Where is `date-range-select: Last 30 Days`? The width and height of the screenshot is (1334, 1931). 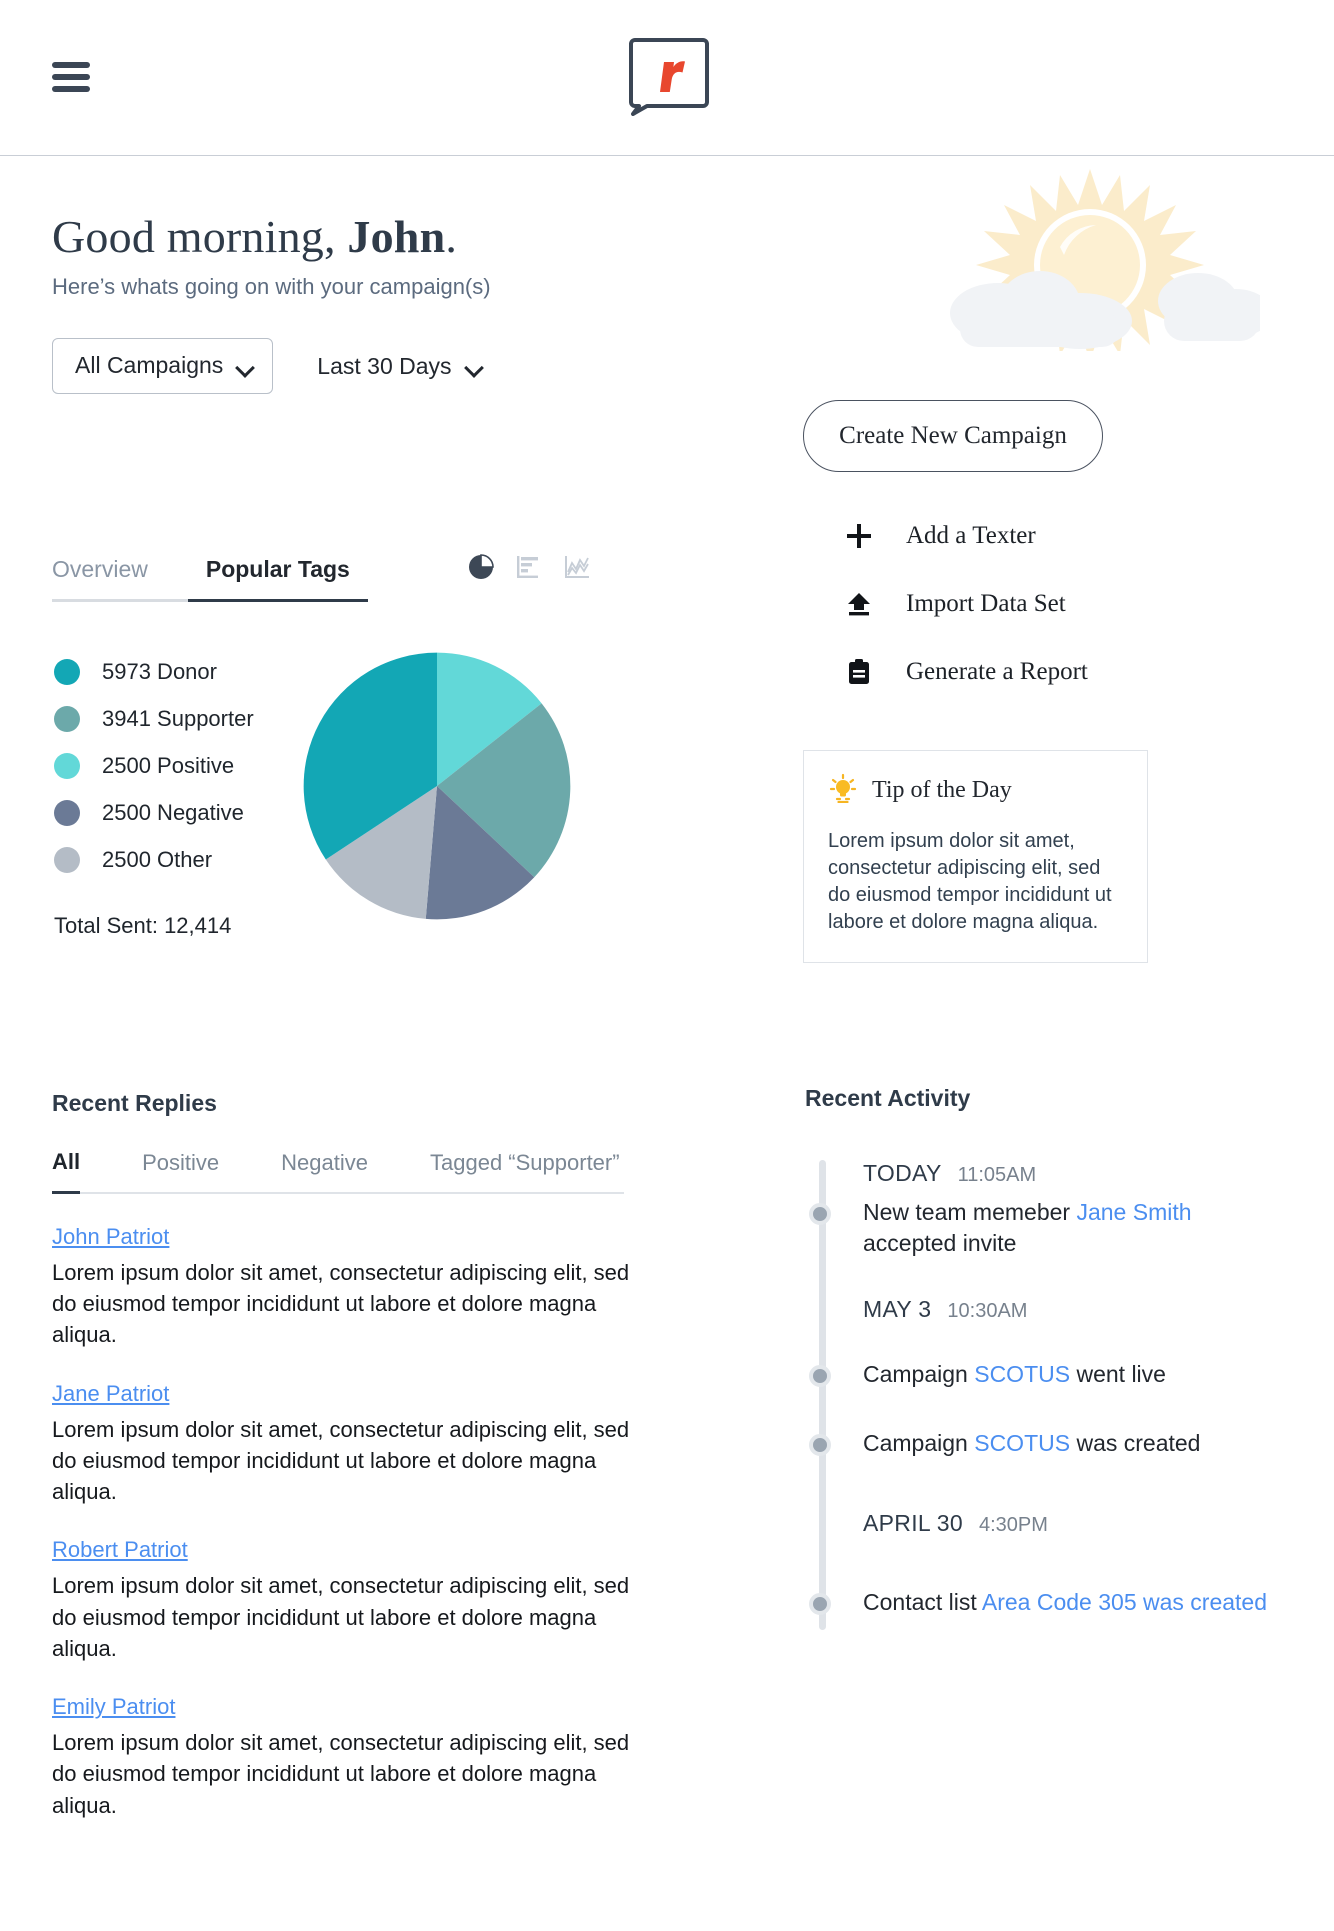 date-range-select: Last 30 Days is located at coordinates (399, 366).